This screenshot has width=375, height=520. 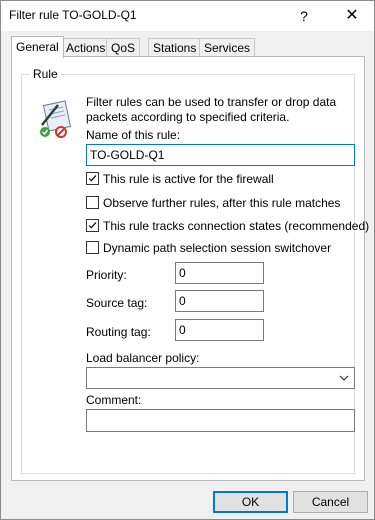 I want to click on title-bar: Filter rule TO-GOLD-Q1 ? ✕, so click(x=187, y=16).